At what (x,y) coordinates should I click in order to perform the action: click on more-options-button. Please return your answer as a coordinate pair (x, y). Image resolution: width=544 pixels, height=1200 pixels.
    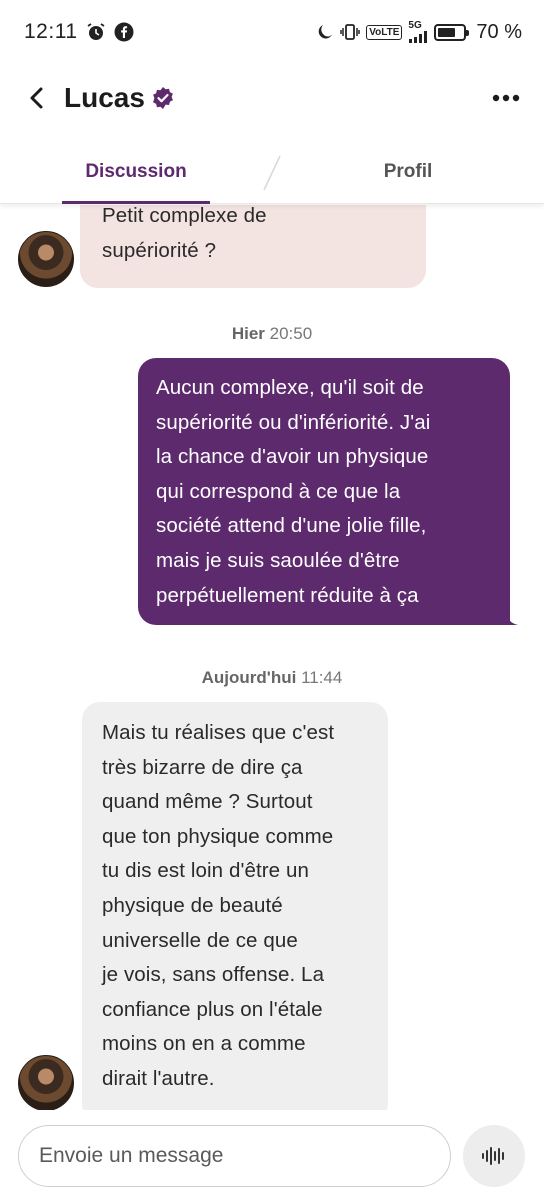
    Looking at the image, I should click on (506, 98).